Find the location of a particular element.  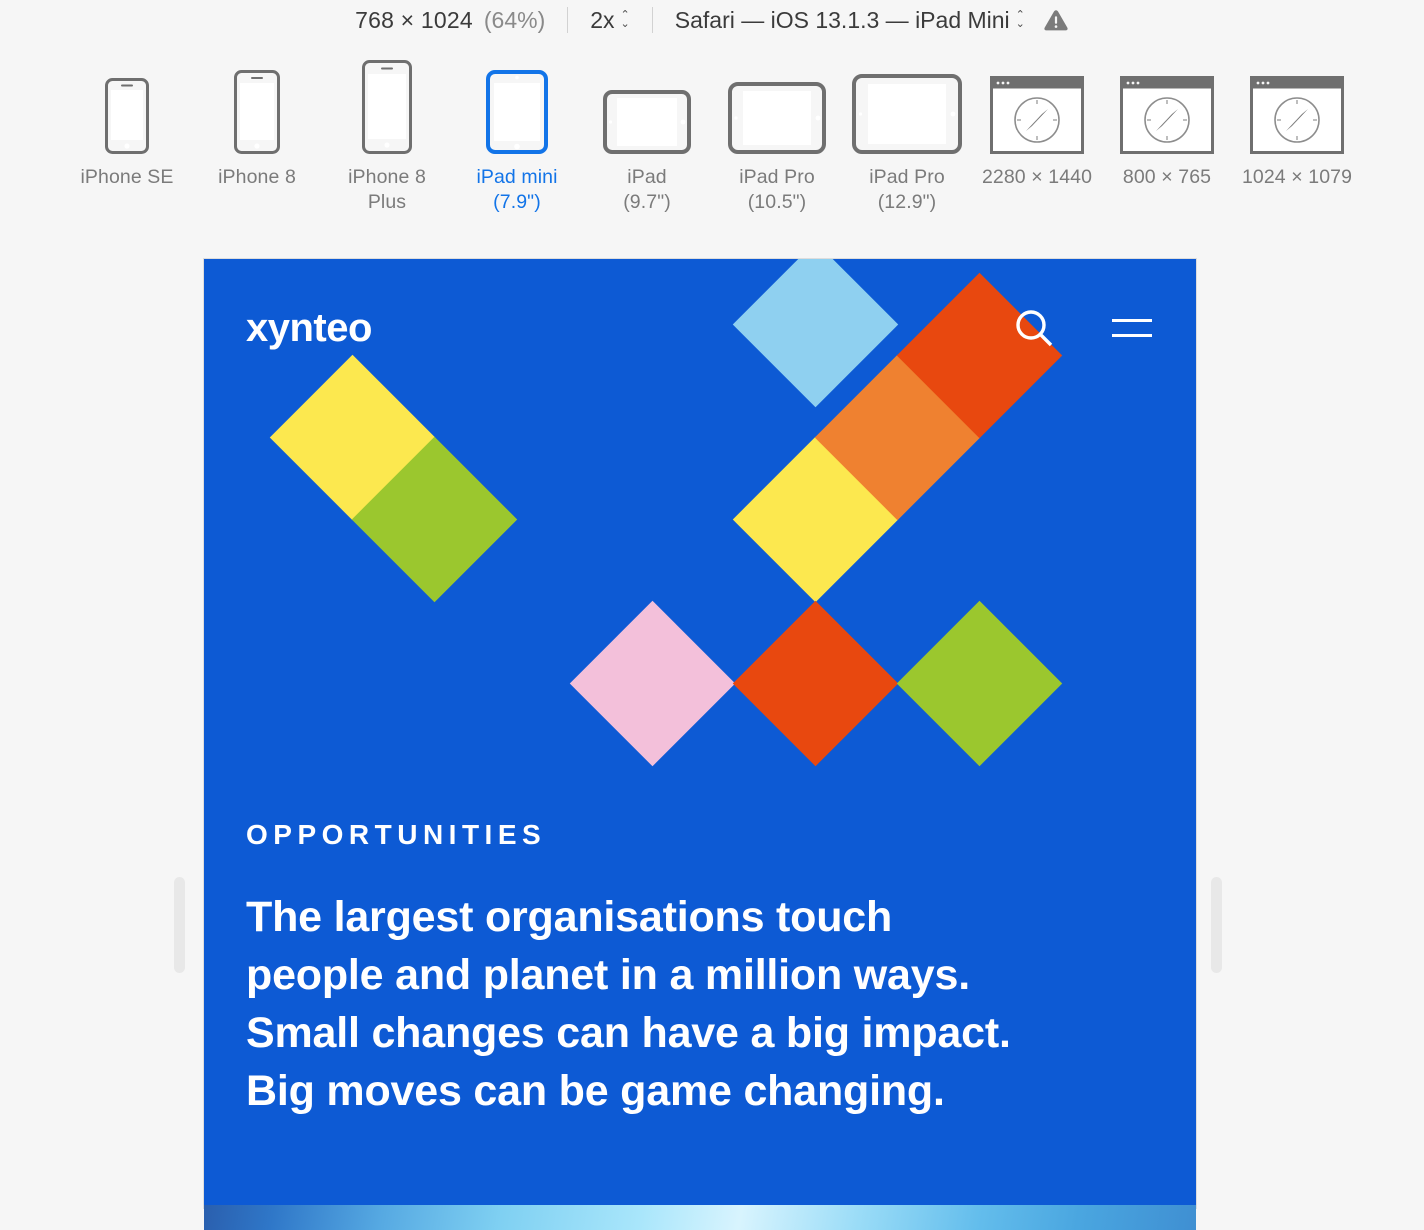

device-preset-label: iPad Pro (10.5") is located at coordinates (777, 190).